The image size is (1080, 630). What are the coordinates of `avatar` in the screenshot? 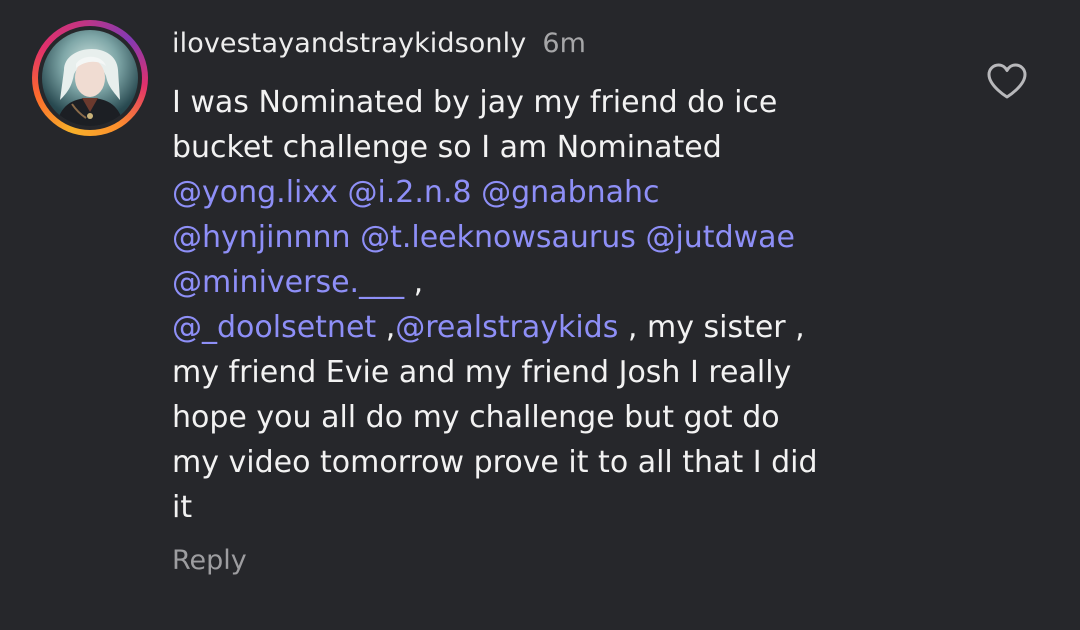 It's located at (90, 78).